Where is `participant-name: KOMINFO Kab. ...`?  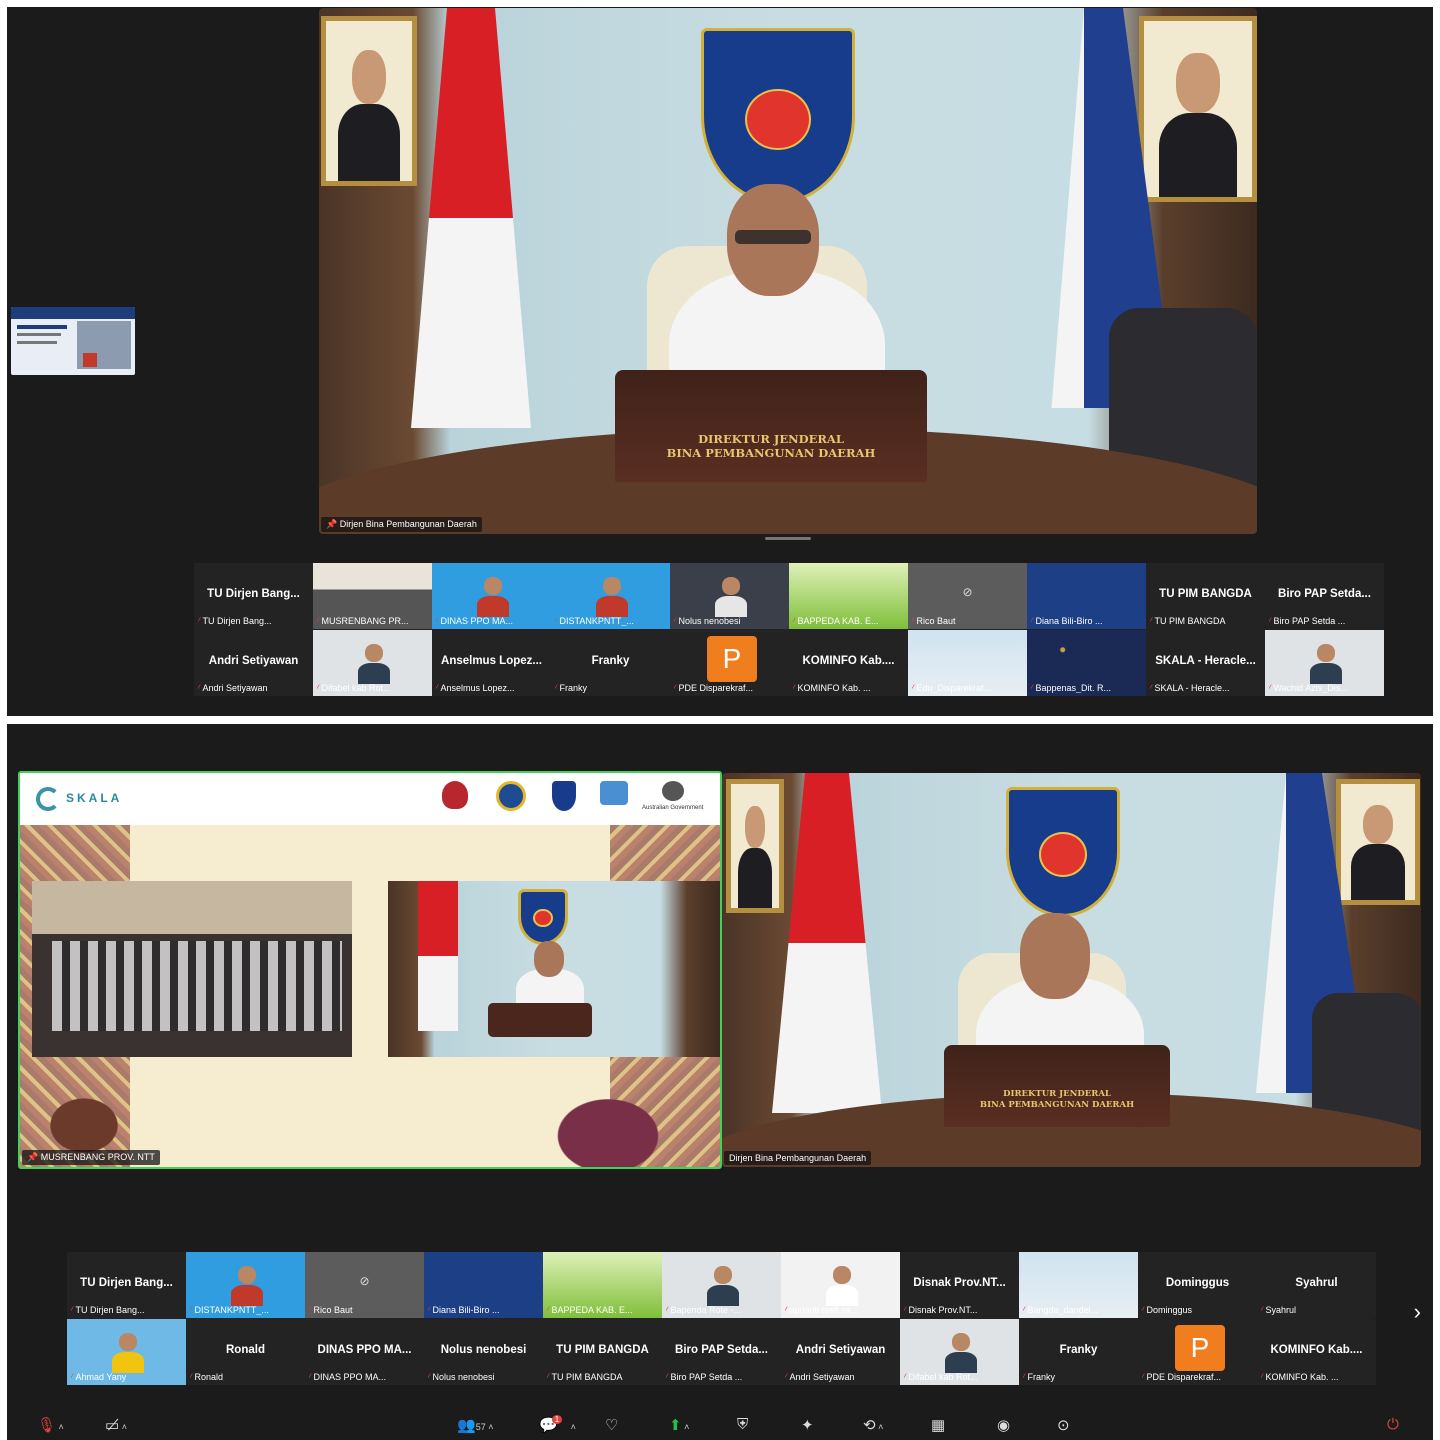
participant-name: KOMINFO Kab. ... is located at coordinates (834, 688).